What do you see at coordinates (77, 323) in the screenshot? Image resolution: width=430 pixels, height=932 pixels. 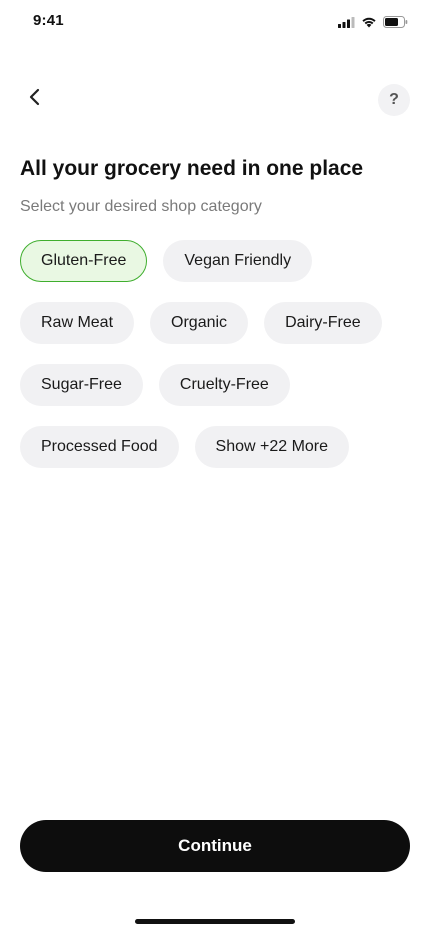 I see `category-chip-raw-meat: Raw Meat` at bounding box center [77, 323].